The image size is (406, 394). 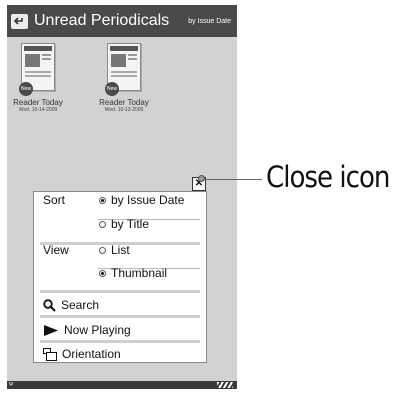 What do you see at coordinates (232, 179) in the screenshot?
I see `callout-line` at bounding box center [232, 179].